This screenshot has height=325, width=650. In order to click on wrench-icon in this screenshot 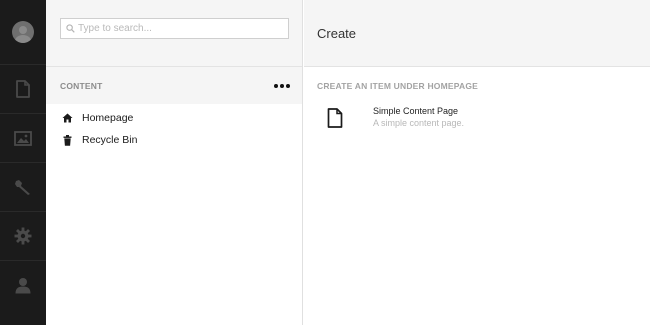, I will do `click(22, 187)`.